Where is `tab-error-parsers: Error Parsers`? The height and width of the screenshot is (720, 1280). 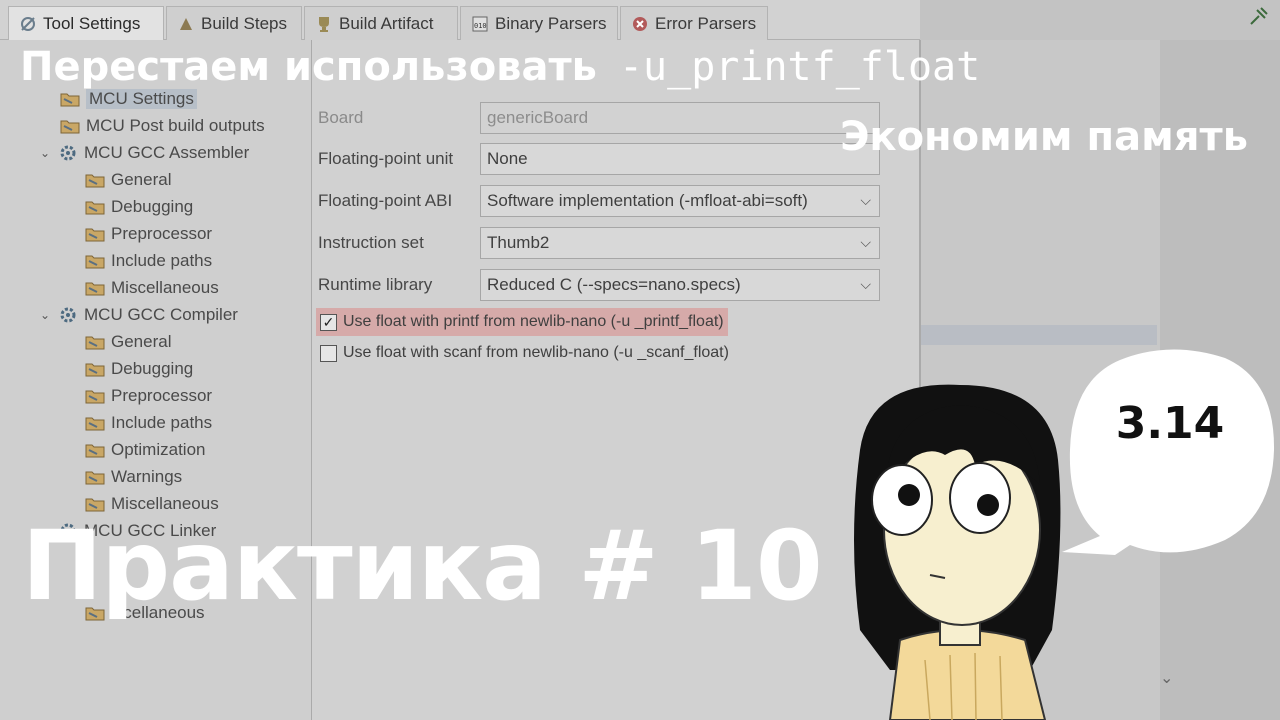
tab-error-parsers: Error Parsers is located at coordinates (694, 23).